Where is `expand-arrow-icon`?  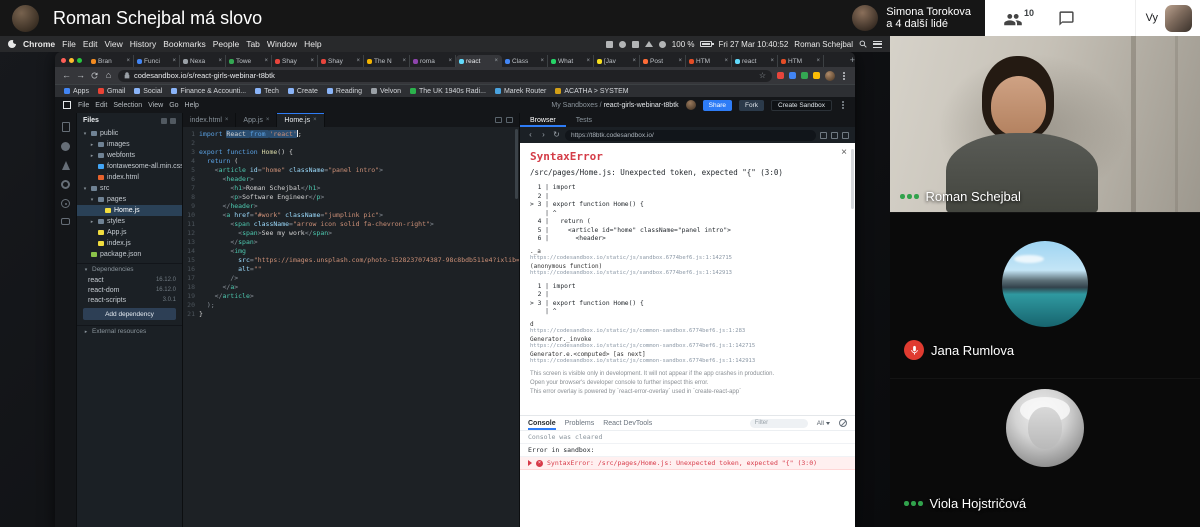 expand-arrow-icon is located at coordinates (530, 463).